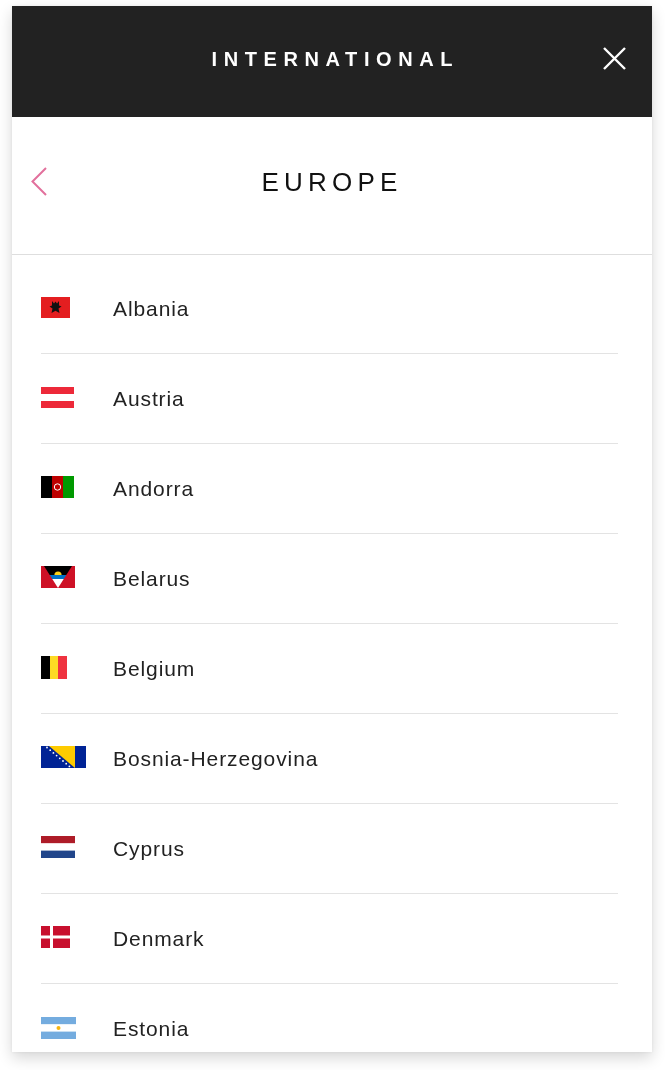 Image resolution: width=665 pixels, height=1070 pixels. I want to click on country-item: Austria, so click(329, 399).